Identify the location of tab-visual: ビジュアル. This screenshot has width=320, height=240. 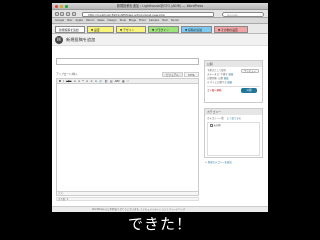
(172, 74).